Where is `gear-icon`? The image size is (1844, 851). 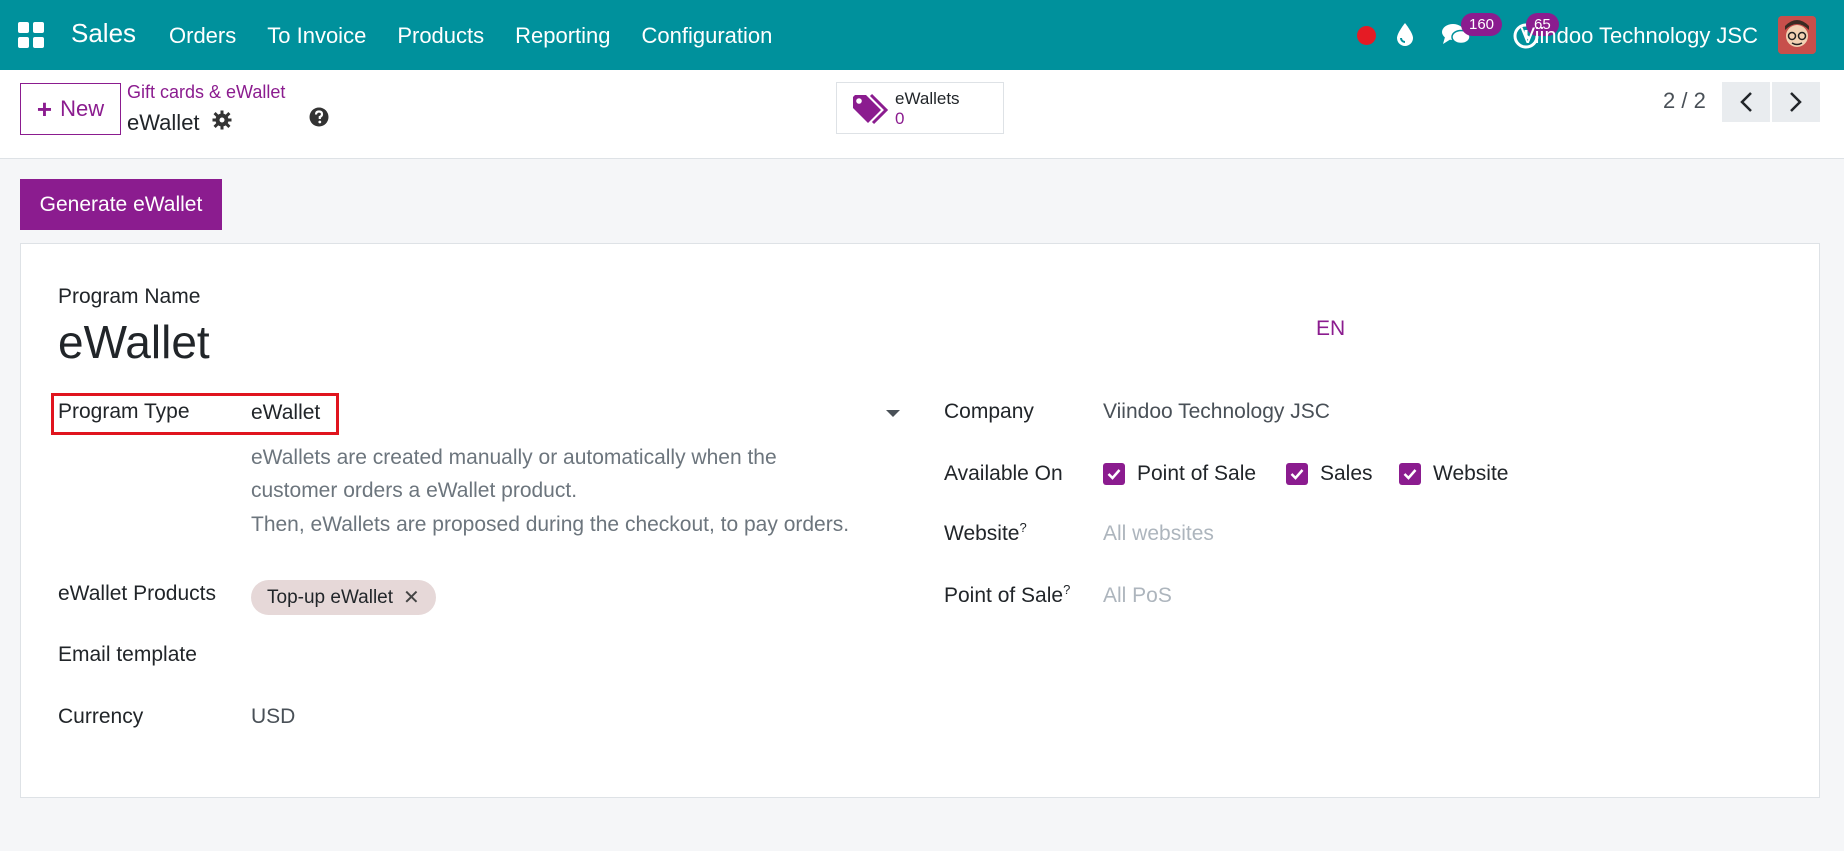
gear-icon is located at coordinates (222, 123).